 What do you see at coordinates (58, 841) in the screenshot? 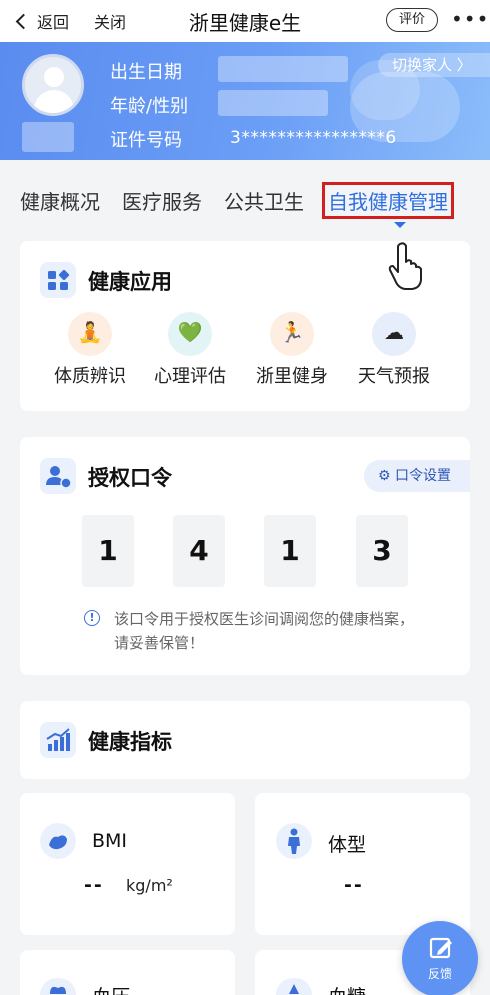
I see `arm-muscle-icon` at bounding box center [58, 841].